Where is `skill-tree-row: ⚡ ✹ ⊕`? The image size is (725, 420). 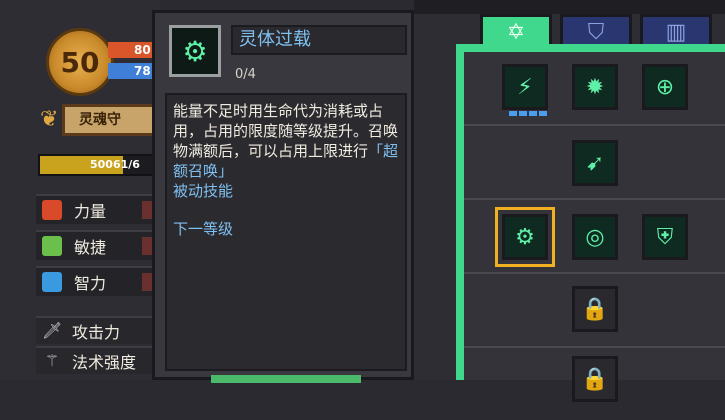
skill-tree-row: ⚡ ✹ ⊕ is located at coordinates (594, 89).